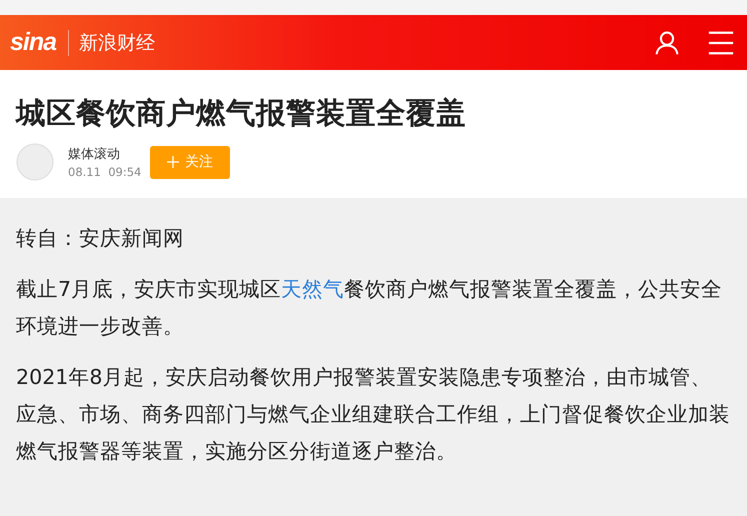 Image resolution: width=747 pixels, height=516 pixels. I want to click on menu-icon, so click(721, 43).